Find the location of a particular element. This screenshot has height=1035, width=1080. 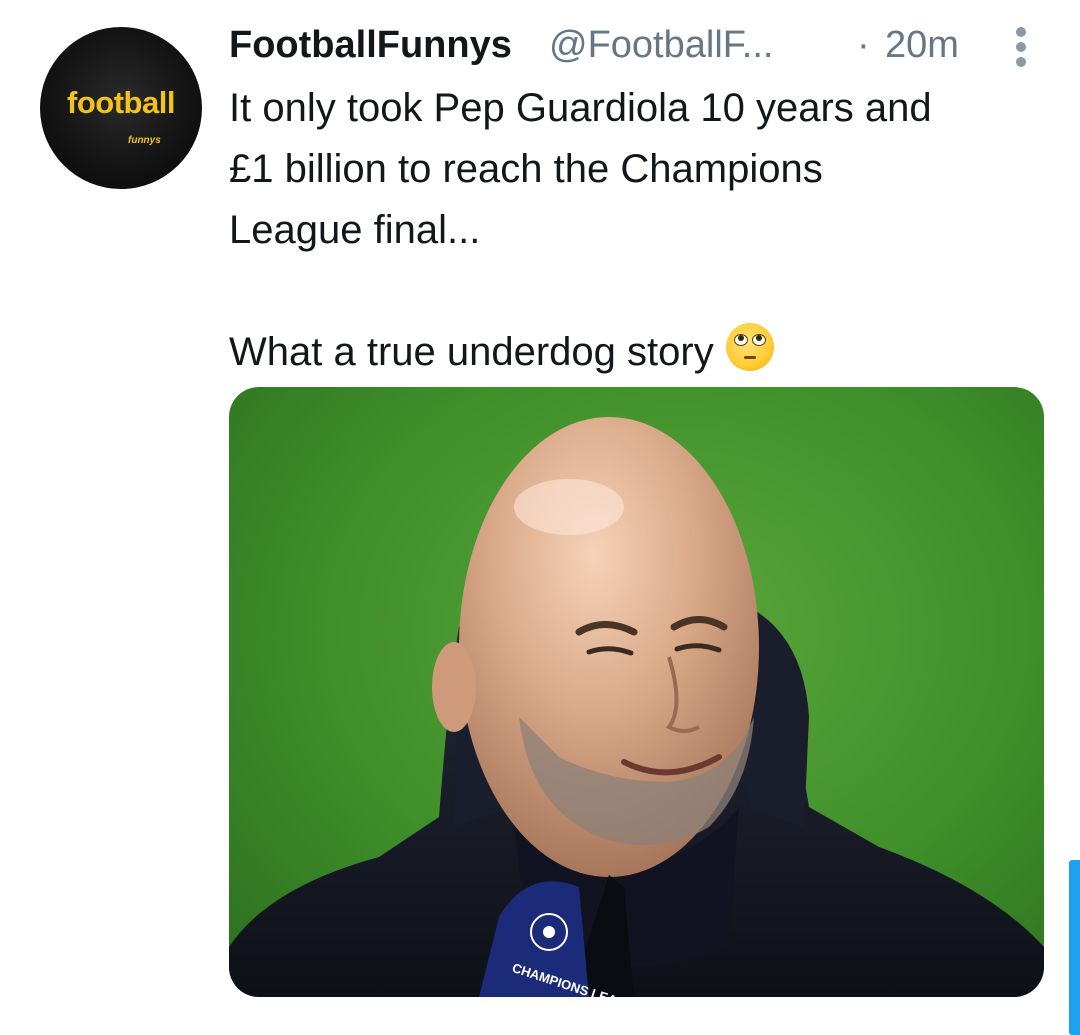

scroll-indicator is located at coordinates (1074, 947).